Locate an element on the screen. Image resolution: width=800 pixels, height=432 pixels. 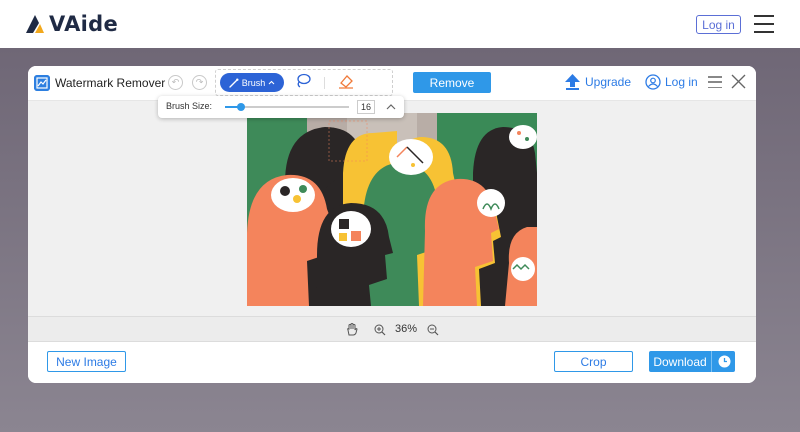
clock-icon is located at coordinates (724, 361).